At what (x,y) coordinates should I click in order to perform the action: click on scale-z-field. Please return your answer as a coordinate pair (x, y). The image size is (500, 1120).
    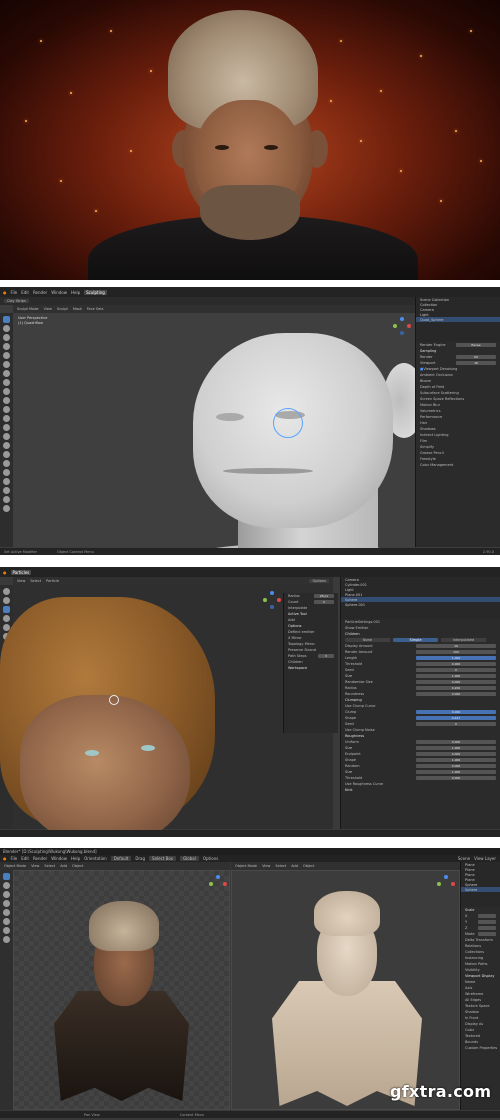
    Looking at the image, I should click on (487, 928).